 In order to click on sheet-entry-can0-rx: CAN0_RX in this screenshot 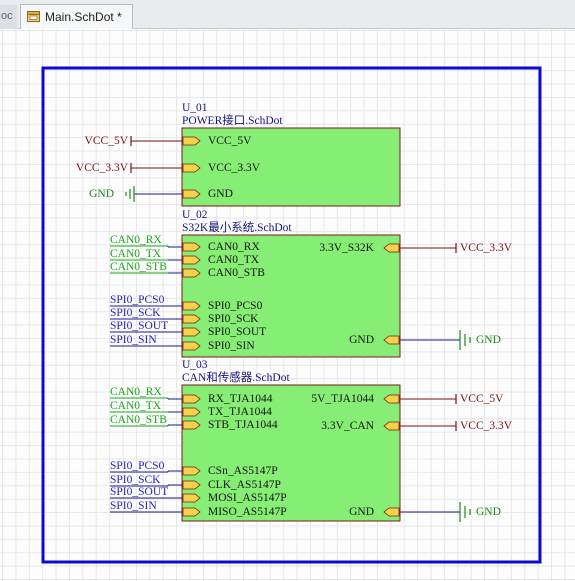, I will do `click(234, 247)`.